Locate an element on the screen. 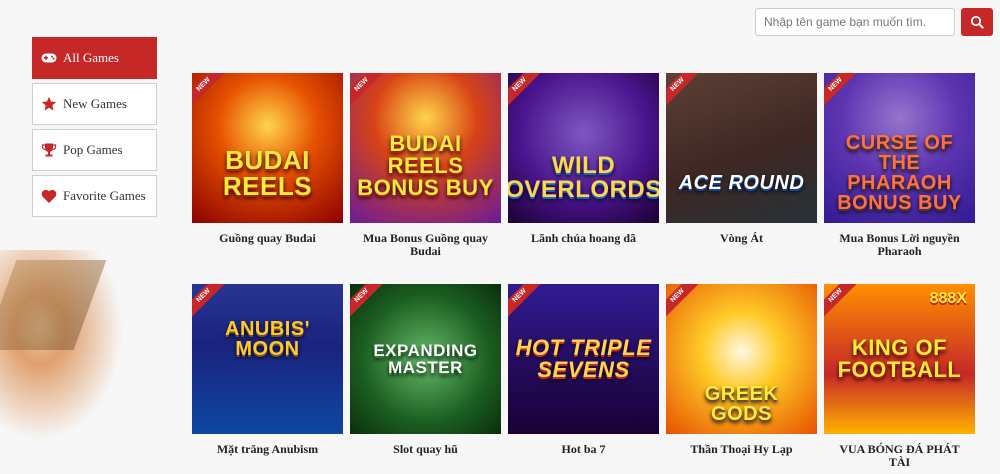 The image size is (1000, 474). game-art-title: ACE ROUND is located at coordinates (741, 183).